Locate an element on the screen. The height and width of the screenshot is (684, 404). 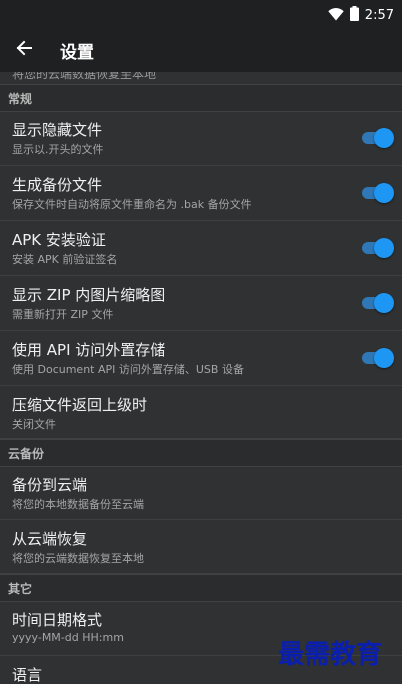
setting-subtitle: 将您的云端数据恢复至本地 is located at coordinates (78, 558).